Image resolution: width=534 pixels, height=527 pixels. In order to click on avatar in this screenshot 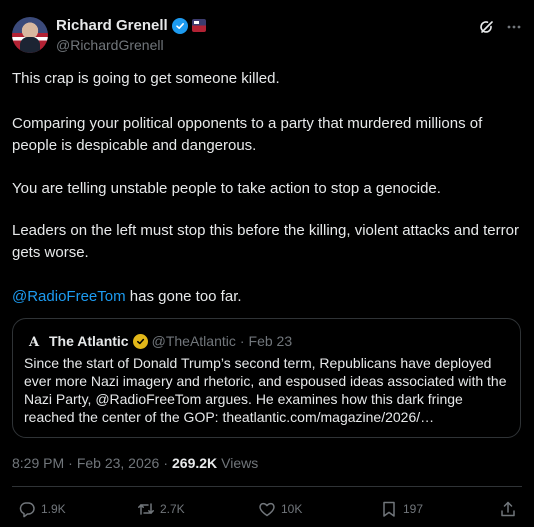, I will do `click(30, 35)`.